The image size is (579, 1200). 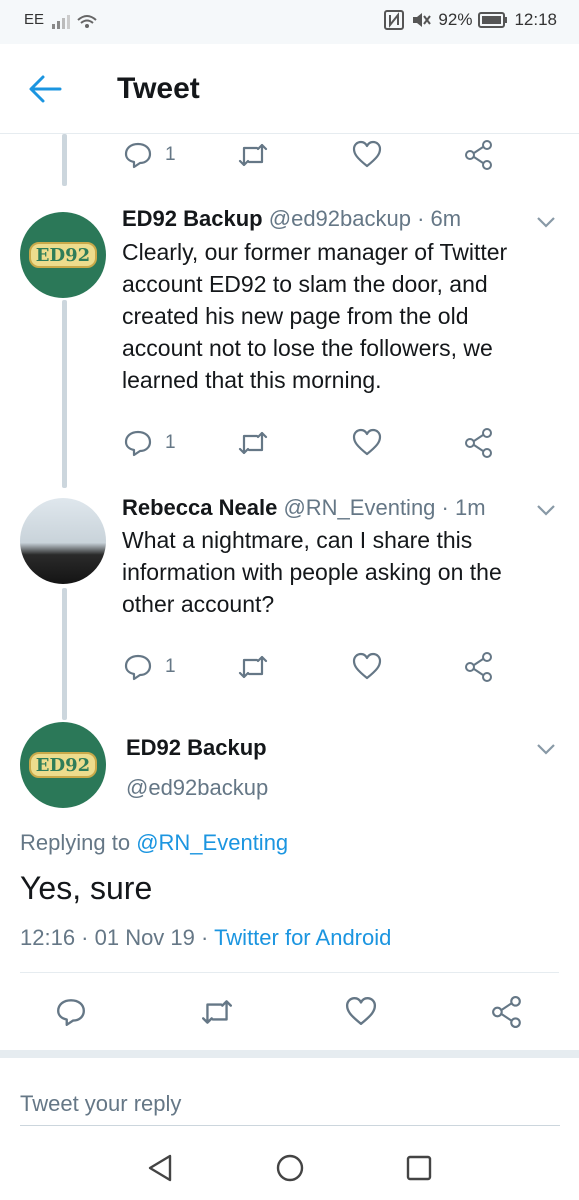 I want to click on reply-button, so click(x=71, y=1012).